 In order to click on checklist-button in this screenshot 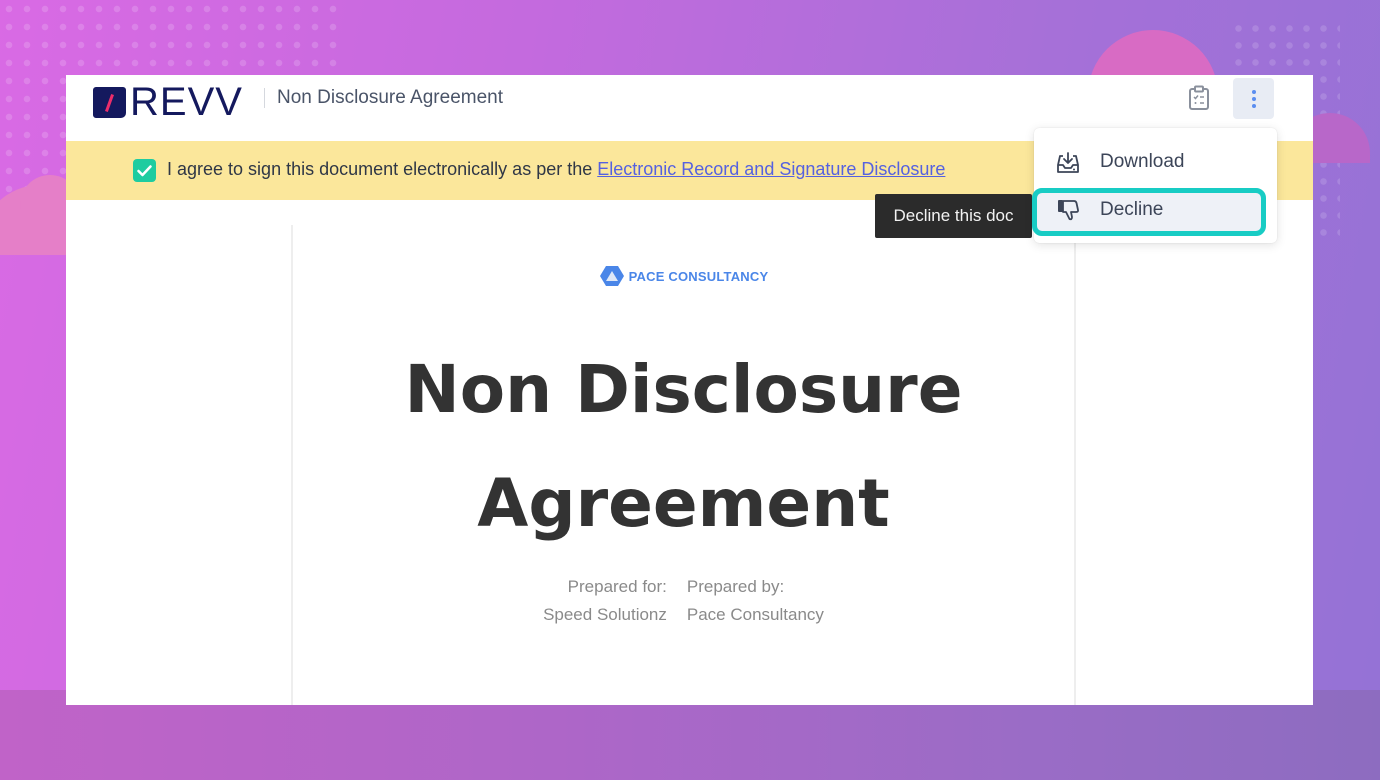, I will do `click(1199, 98)`.